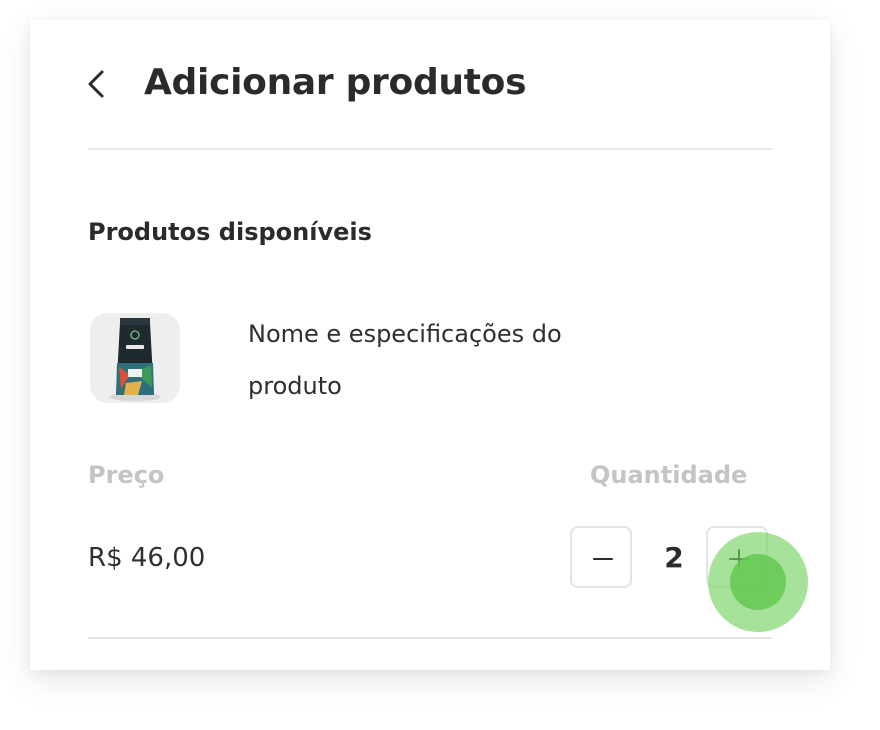 The image size is (880, 730). Describe the element at coordinates (438, 360) in the screenshot. I see `product-name: Nome e especificações do produto` at that location.